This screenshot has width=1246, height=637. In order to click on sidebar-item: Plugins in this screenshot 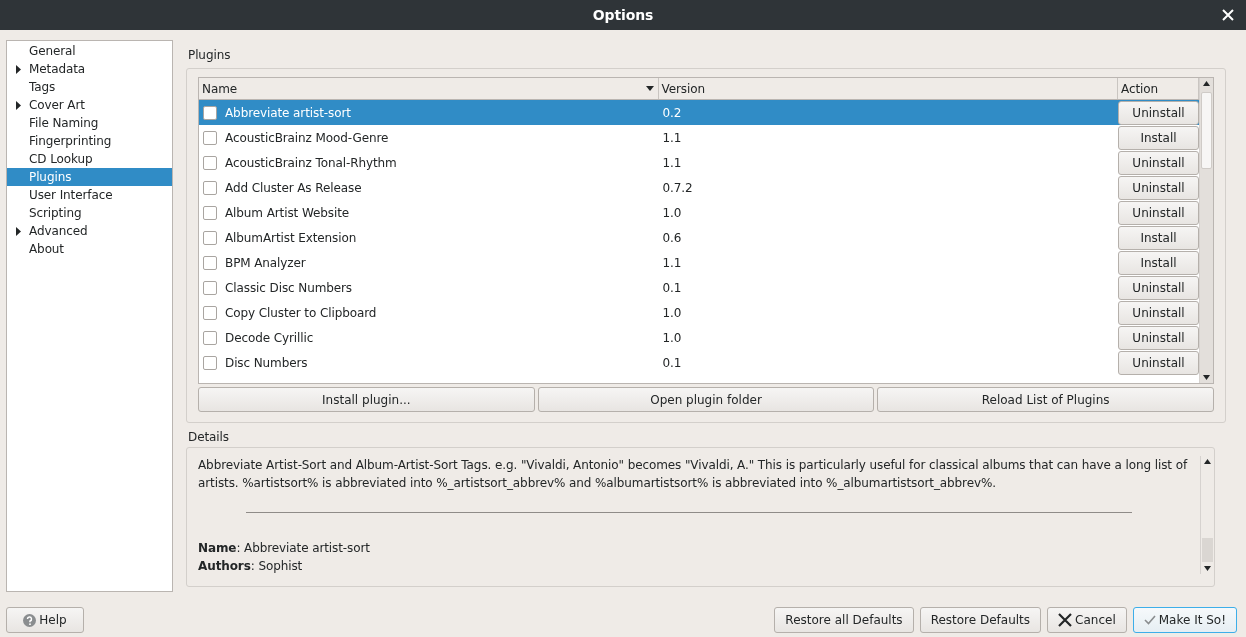, I will do `click(89, 177)`.